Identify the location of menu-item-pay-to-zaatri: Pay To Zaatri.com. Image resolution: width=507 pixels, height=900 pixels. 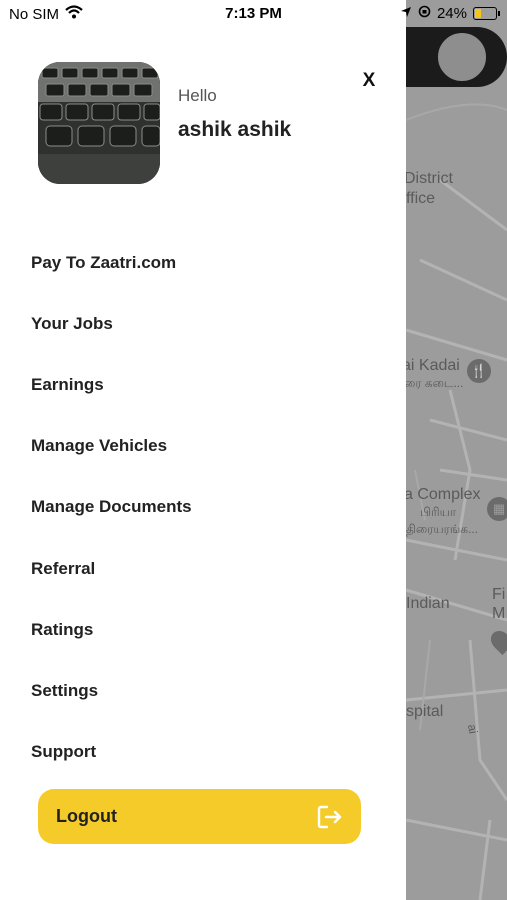
(211, 262).